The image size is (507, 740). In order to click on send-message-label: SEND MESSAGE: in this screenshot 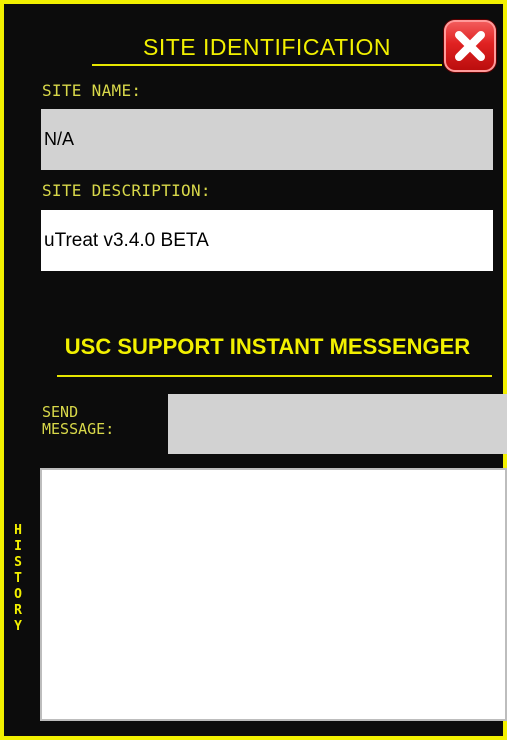, I will do `click(97, 421)`.